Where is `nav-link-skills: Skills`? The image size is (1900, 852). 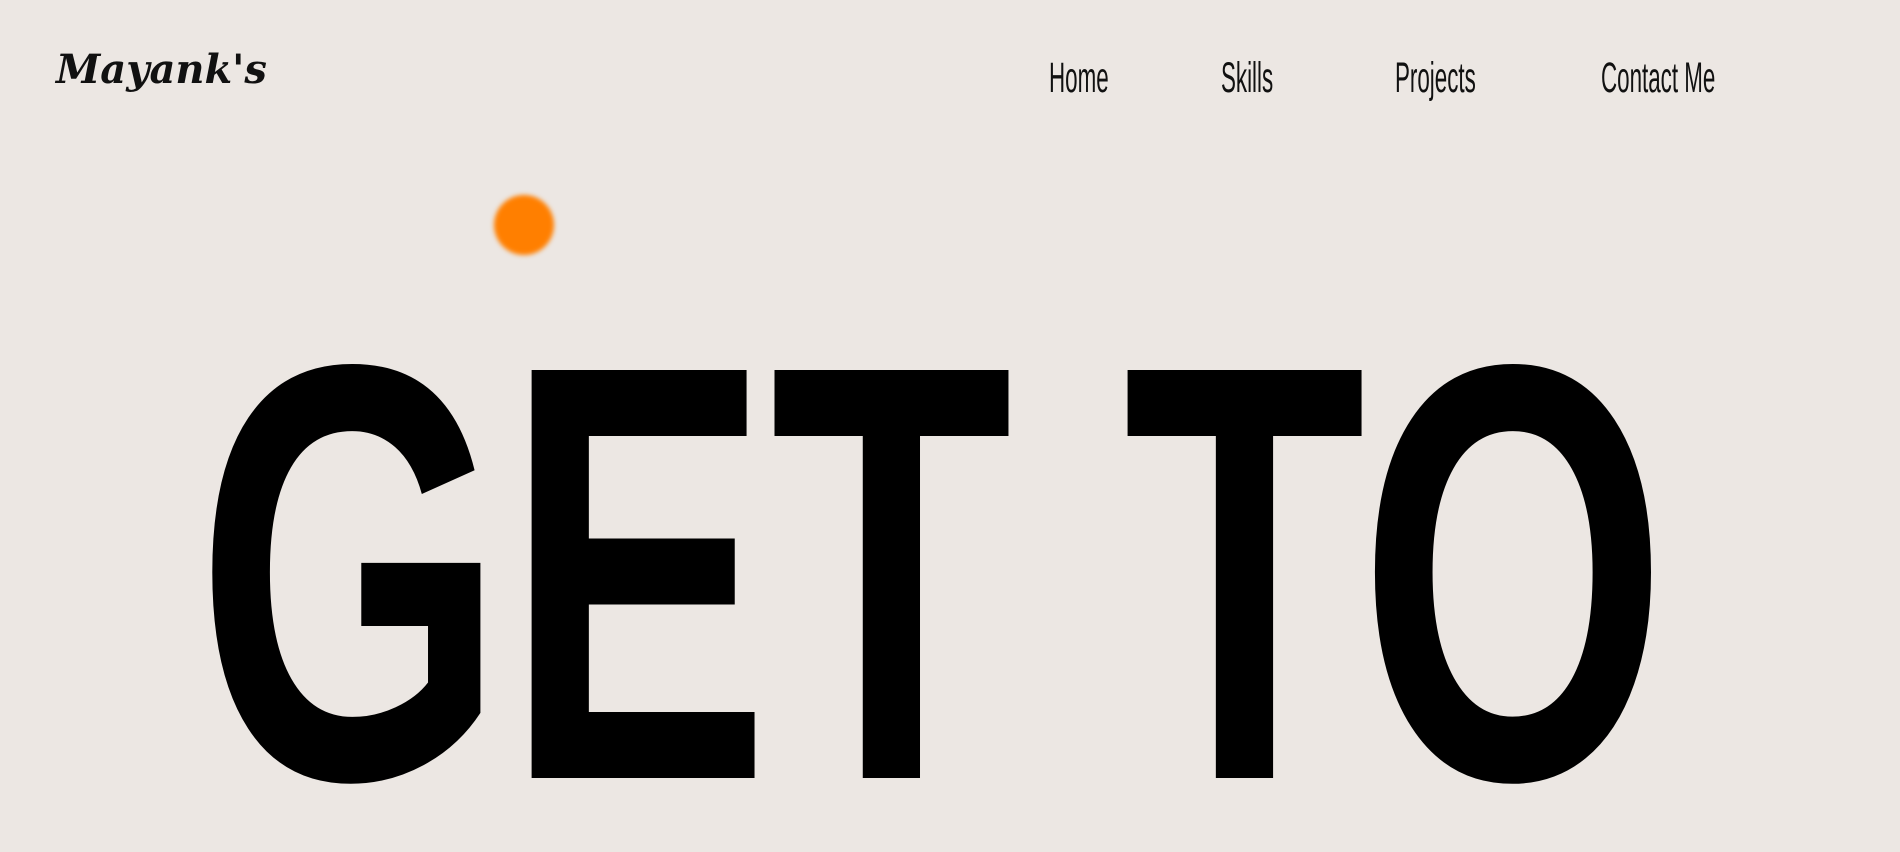 nav-link-skills: Skills is located at coordinates (1247, 78).